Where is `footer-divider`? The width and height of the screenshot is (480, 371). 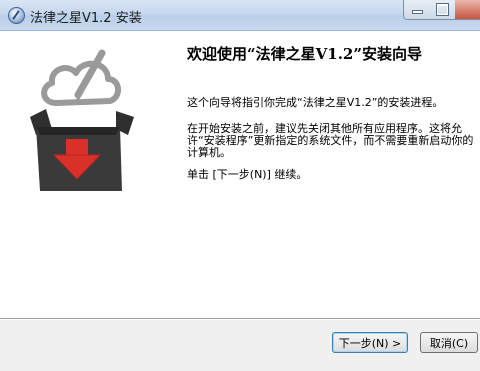 footer-divider is located at coordinates (240, 319).